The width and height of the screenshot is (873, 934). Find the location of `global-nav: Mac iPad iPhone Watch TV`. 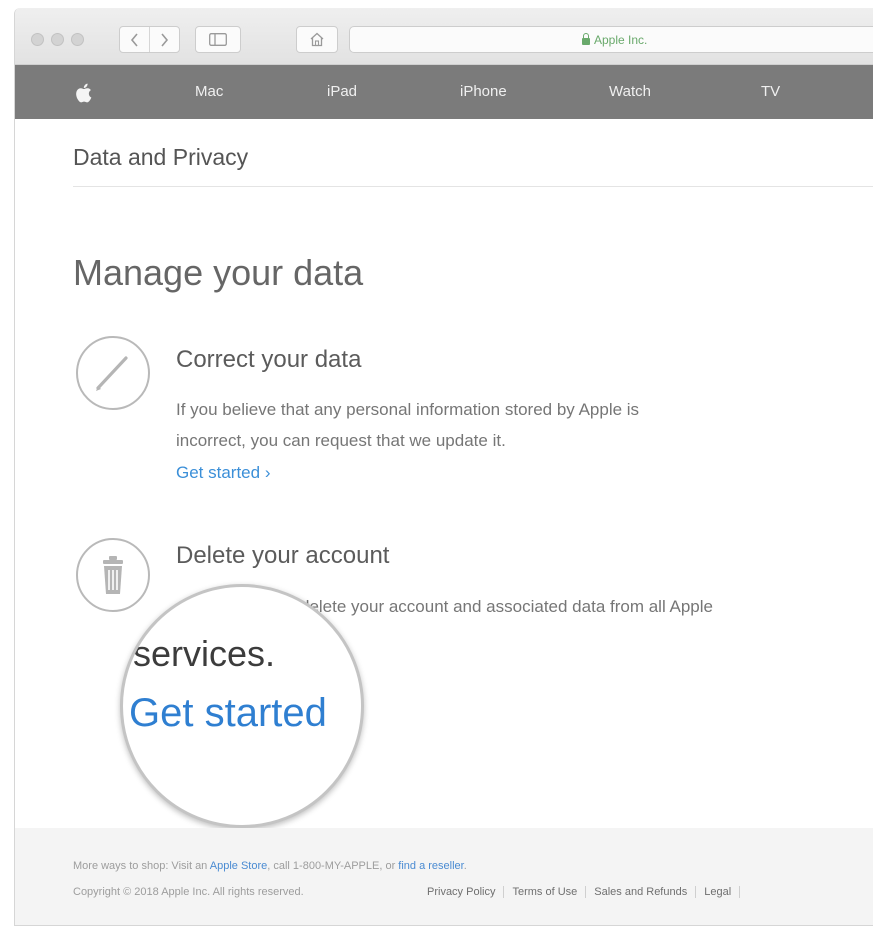

global-nav: Mac iPad iPhone Watch TV is located at coordinates (444, 92).